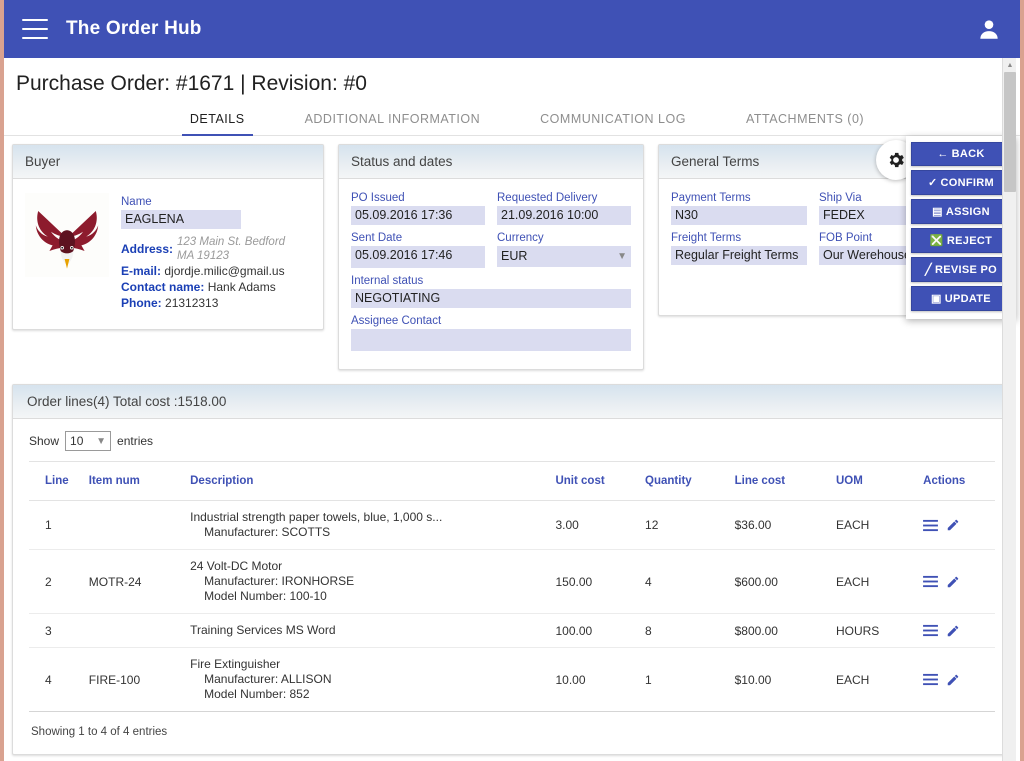  Describe the element at coordinates (263, 630) in the screenshot. I see `desc-main: Training Services MS Word` at that location.